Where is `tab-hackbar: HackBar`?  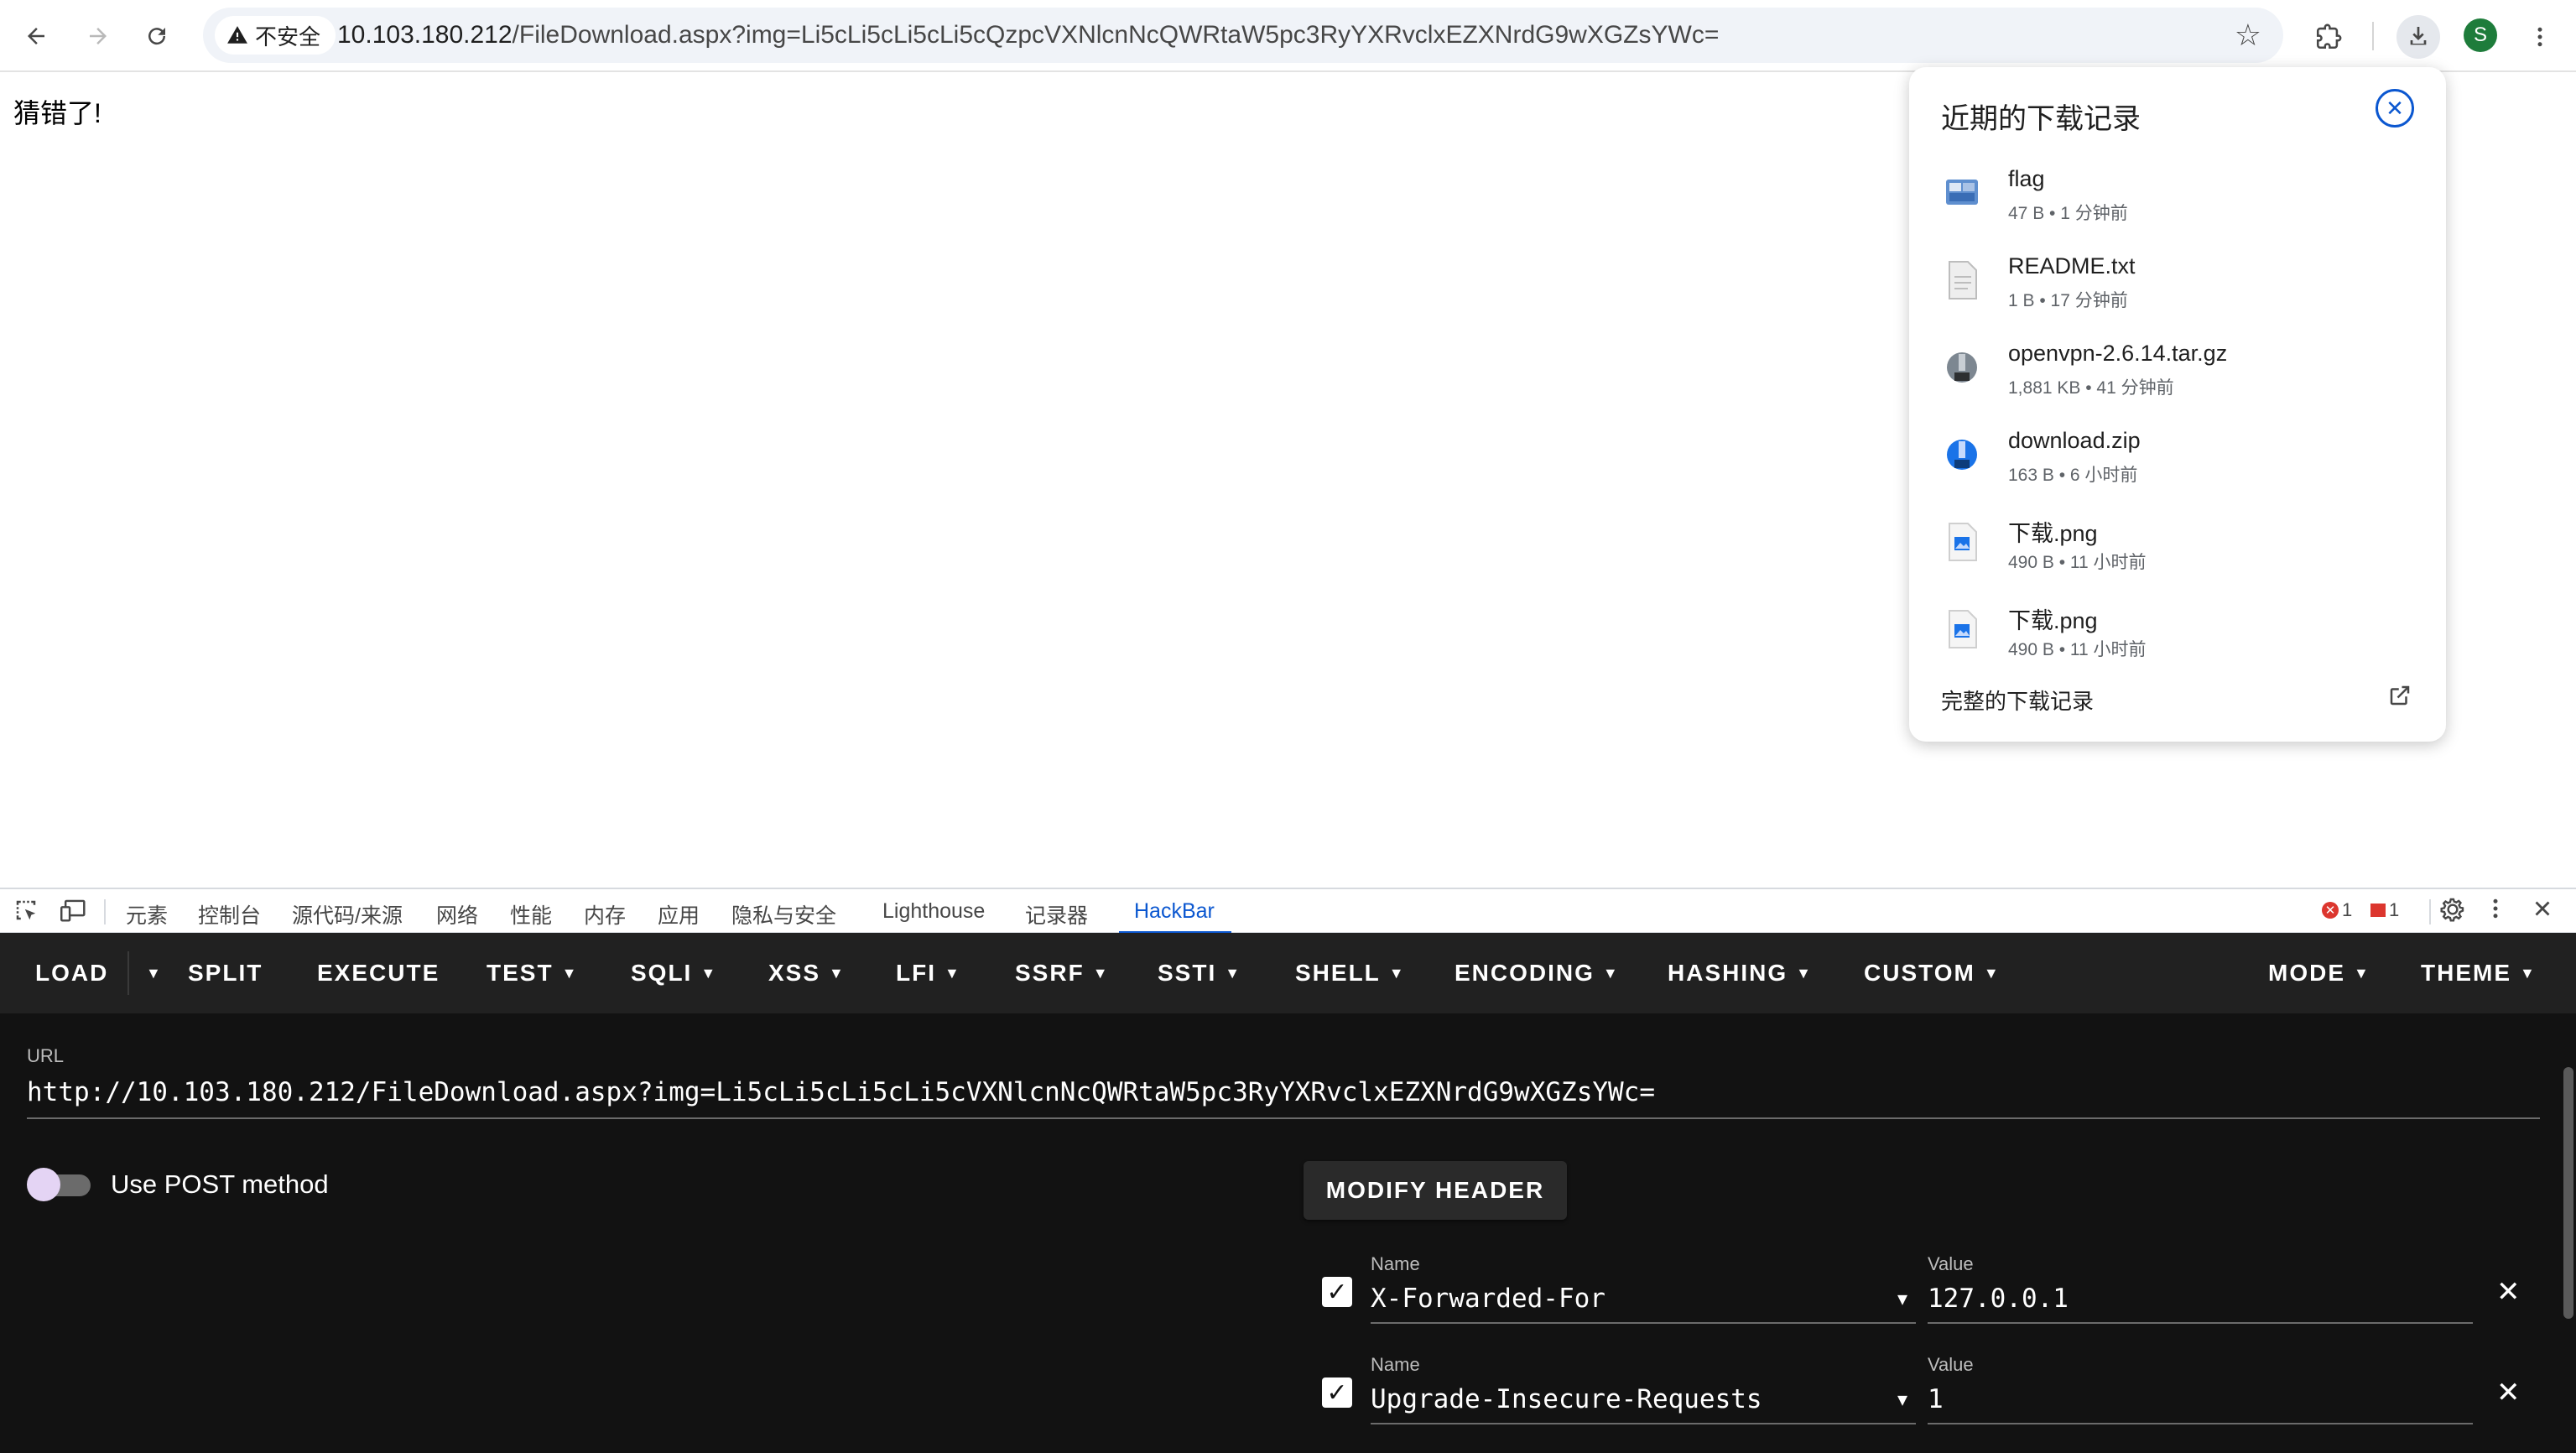 tab-hackbar: HackBar is located at coordinates (1174, 911).